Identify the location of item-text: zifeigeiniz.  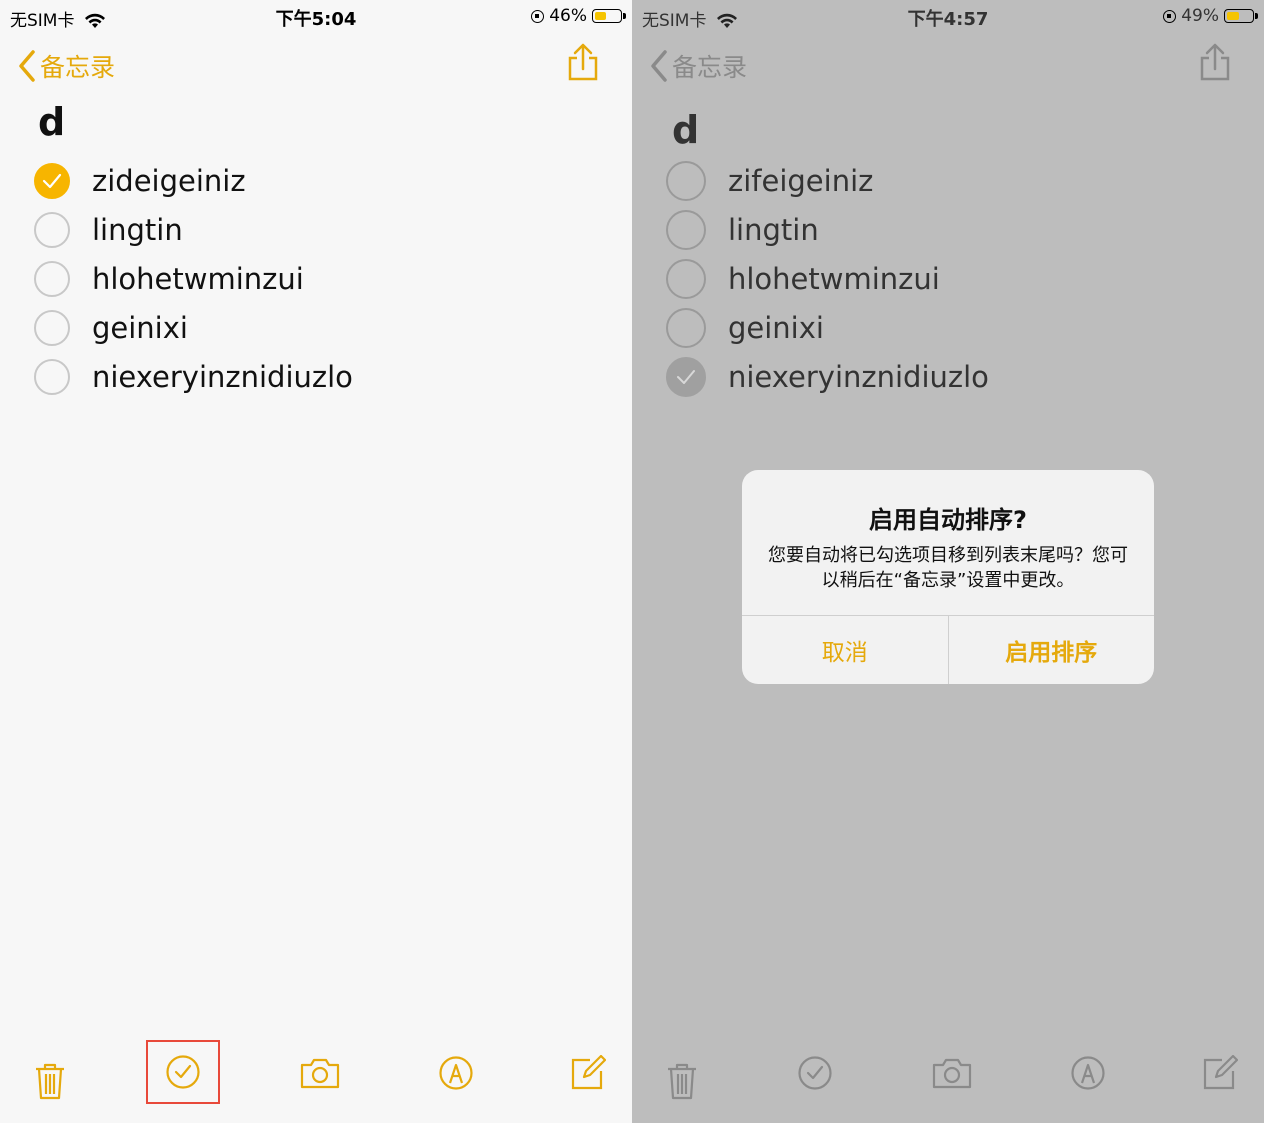
(800, 181).